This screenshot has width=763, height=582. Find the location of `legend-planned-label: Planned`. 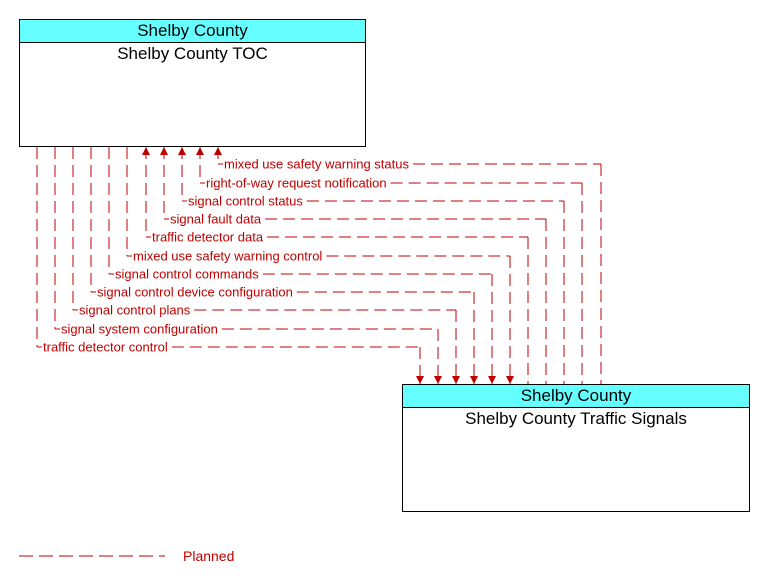

legend-planned-label: Planned is located at coordinates (209, 556).